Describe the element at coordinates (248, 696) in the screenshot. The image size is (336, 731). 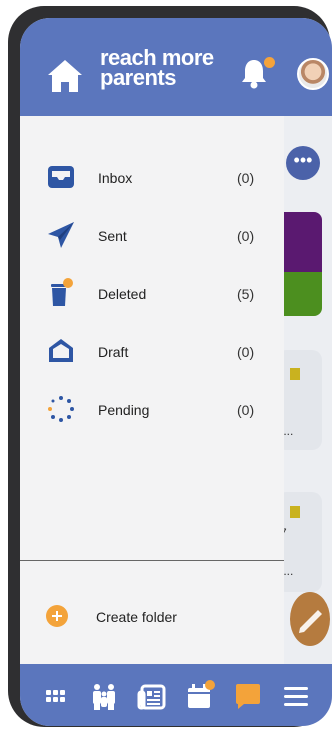
I see `chat-icon` at that location.